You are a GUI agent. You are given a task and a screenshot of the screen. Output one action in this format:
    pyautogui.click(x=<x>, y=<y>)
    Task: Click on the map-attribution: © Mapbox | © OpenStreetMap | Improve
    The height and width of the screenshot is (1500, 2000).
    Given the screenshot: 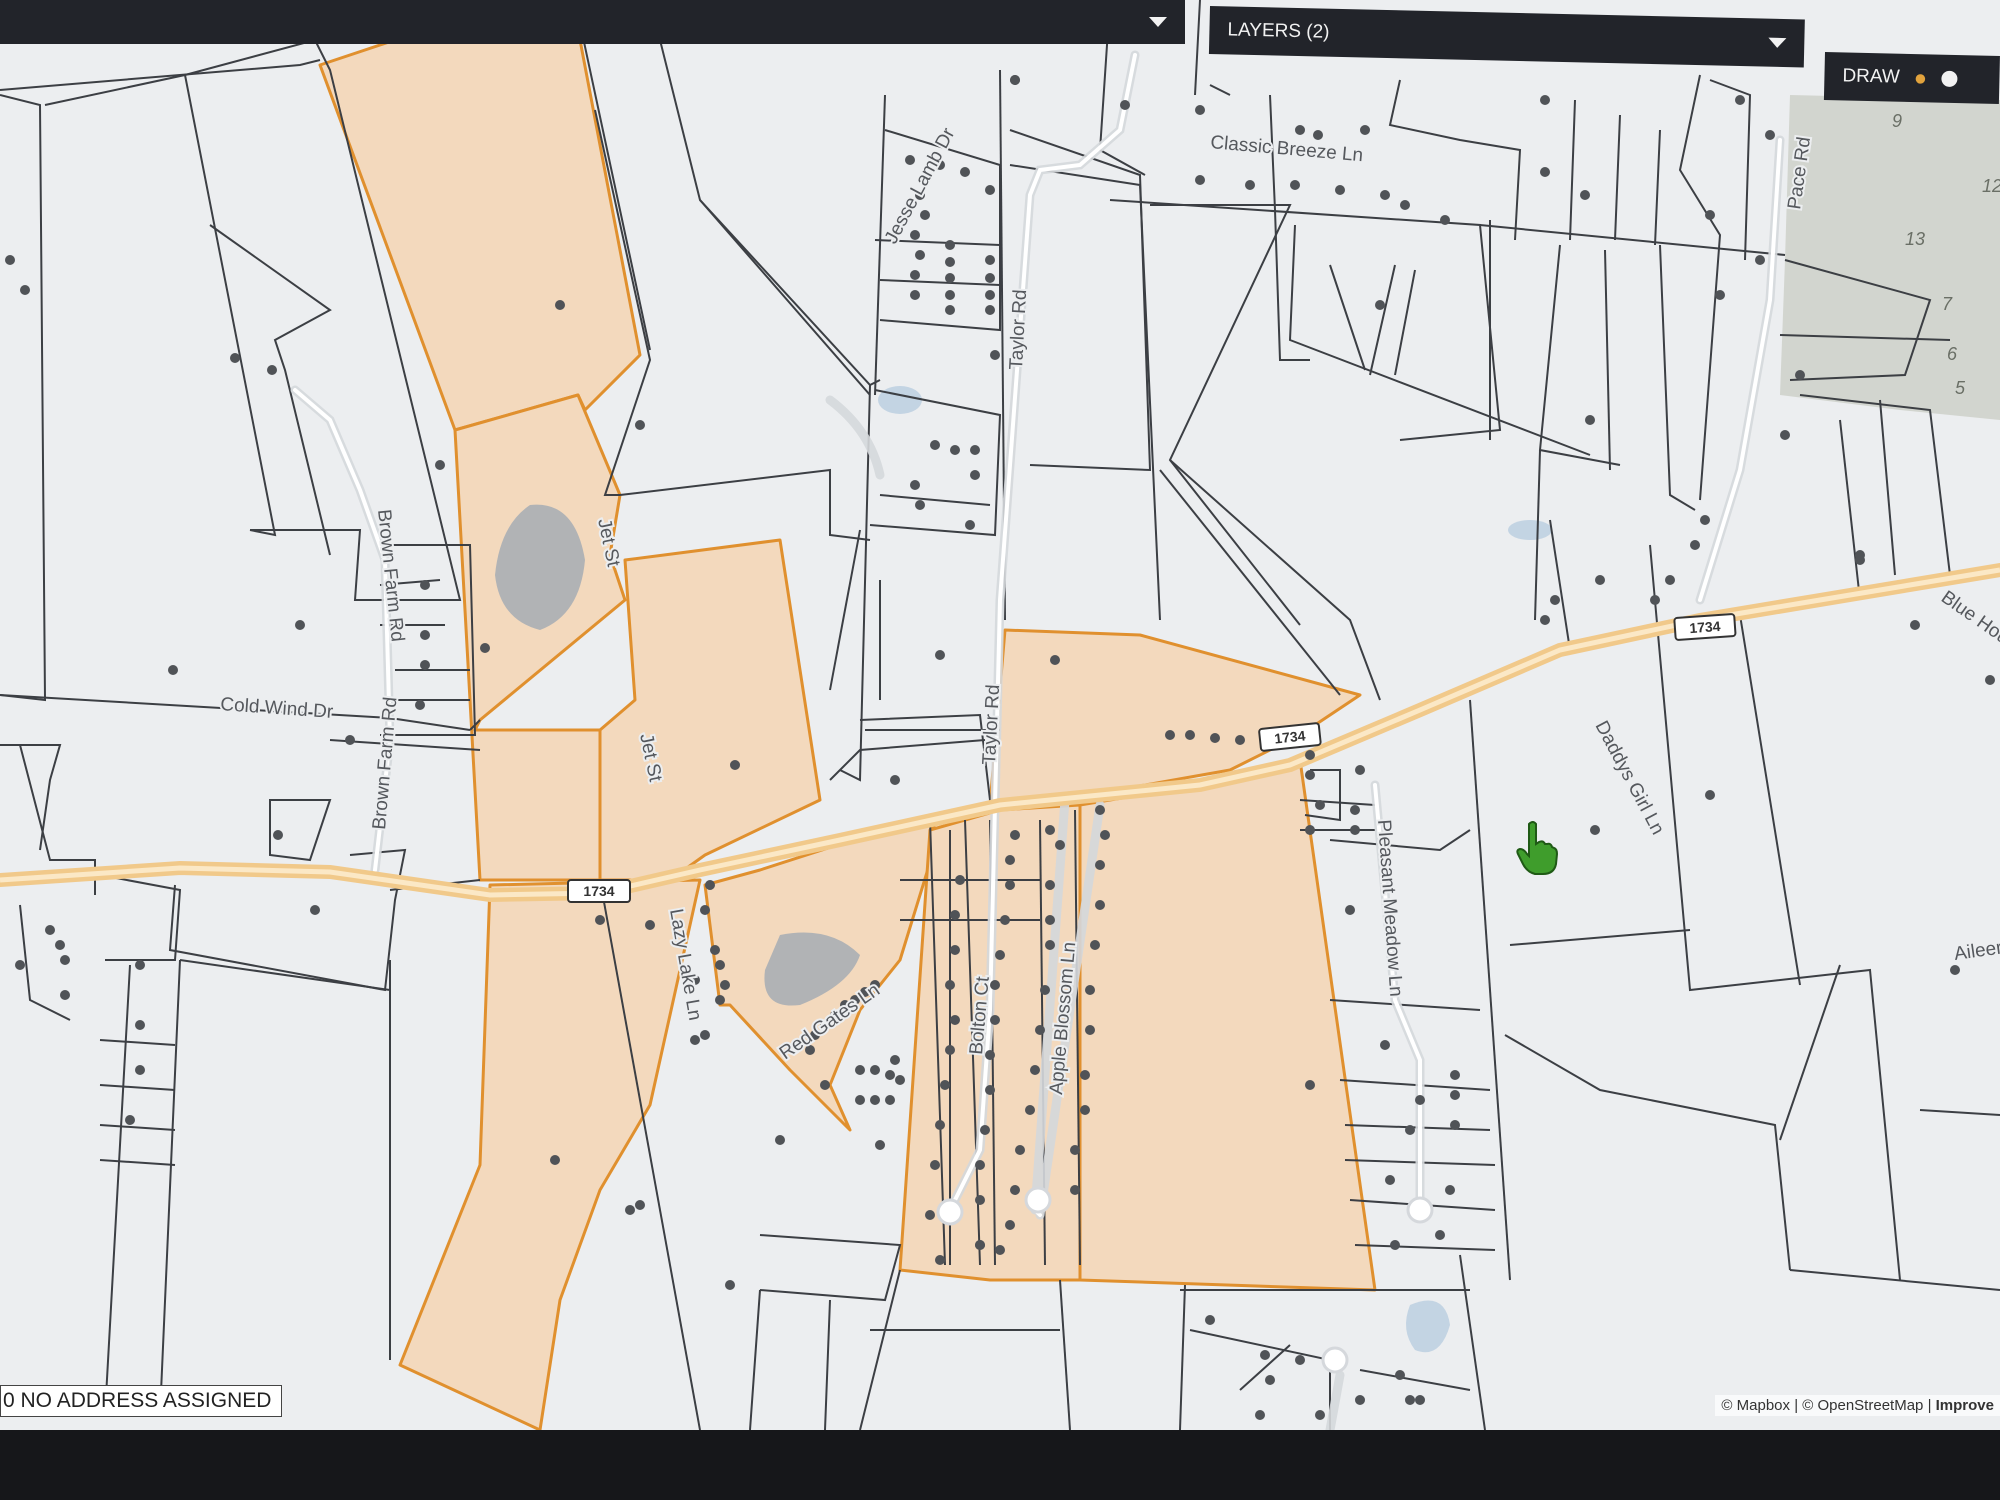 What is the action you would take?
    pyautogui.click(x=1857, y=1405)
    